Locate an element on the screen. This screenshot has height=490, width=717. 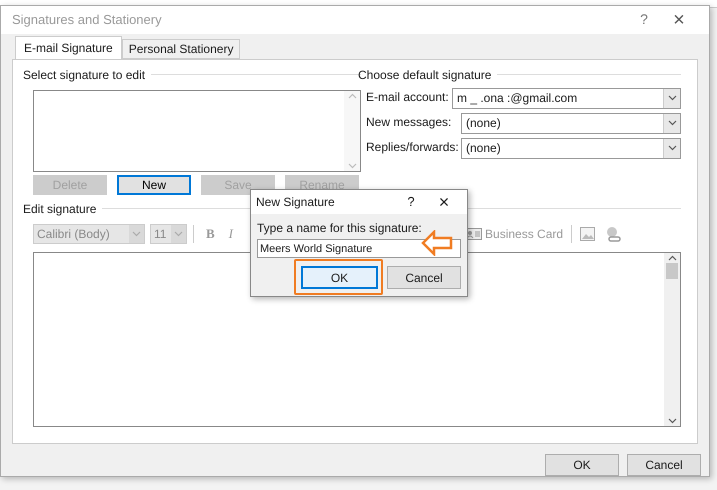
cancel-button: Cancel is located at coordinates (424, 277).